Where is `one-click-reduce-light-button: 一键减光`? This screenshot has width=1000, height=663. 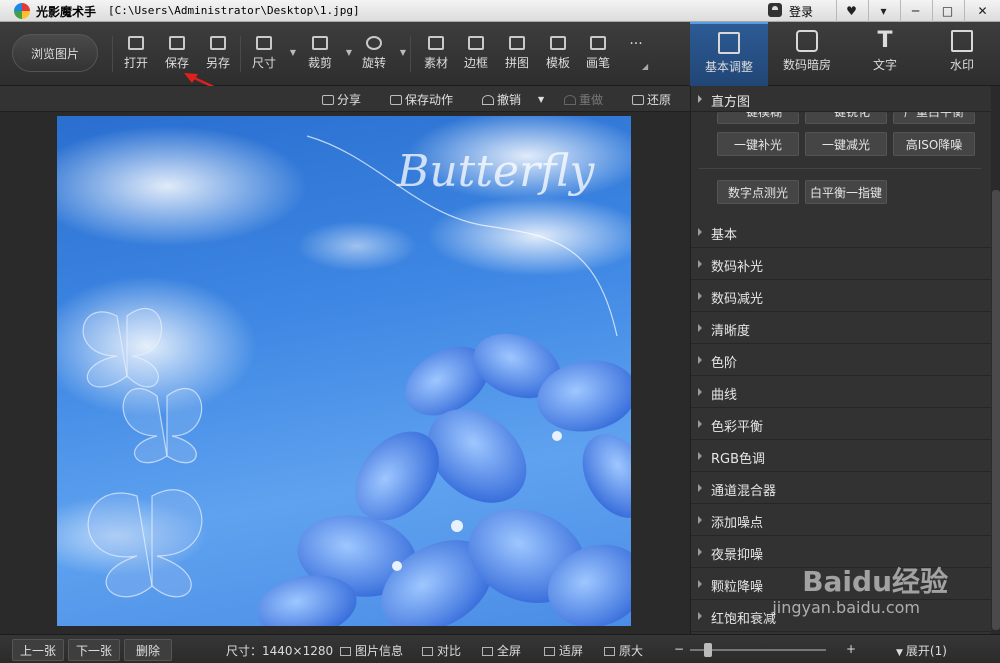
one-click-reduce-light-button: 一键减光 is located at coordinates (846, 144).